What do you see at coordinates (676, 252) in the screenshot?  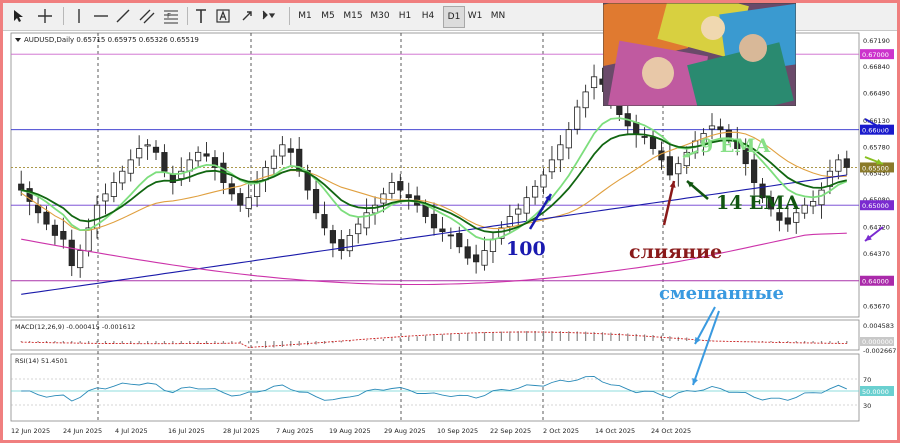 I see `merge-label: слияние` at bounding box center [676, 252].